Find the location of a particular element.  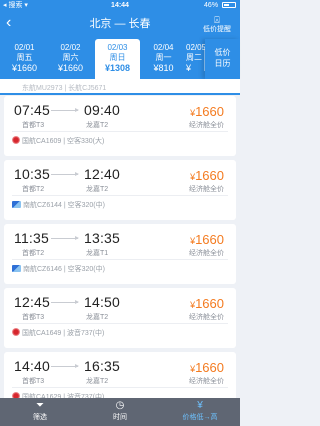

date-label: 02/03 is located at coordinates (117, 47).